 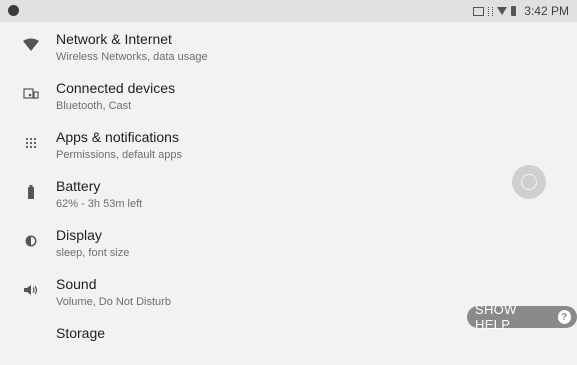 What do you see at coordinates (31, 192) in the screenshot?
I see `battery-icon` at bounding box center [31, 192].